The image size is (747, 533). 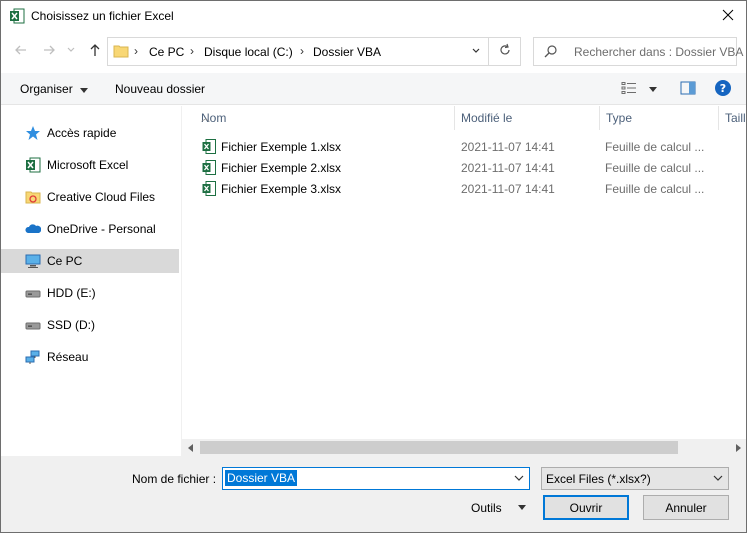 What do you see at coordinates (373, 16) in the screenshot?
I see `title-bar: Choisissez un fichier Excel` at bounding box center [373, 16].